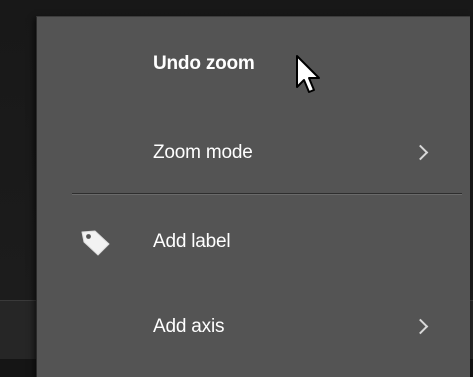  Describe the element at coordinates (204, 63) in the screenshot. I see `menu-item-label: Undo zoom` at that location.